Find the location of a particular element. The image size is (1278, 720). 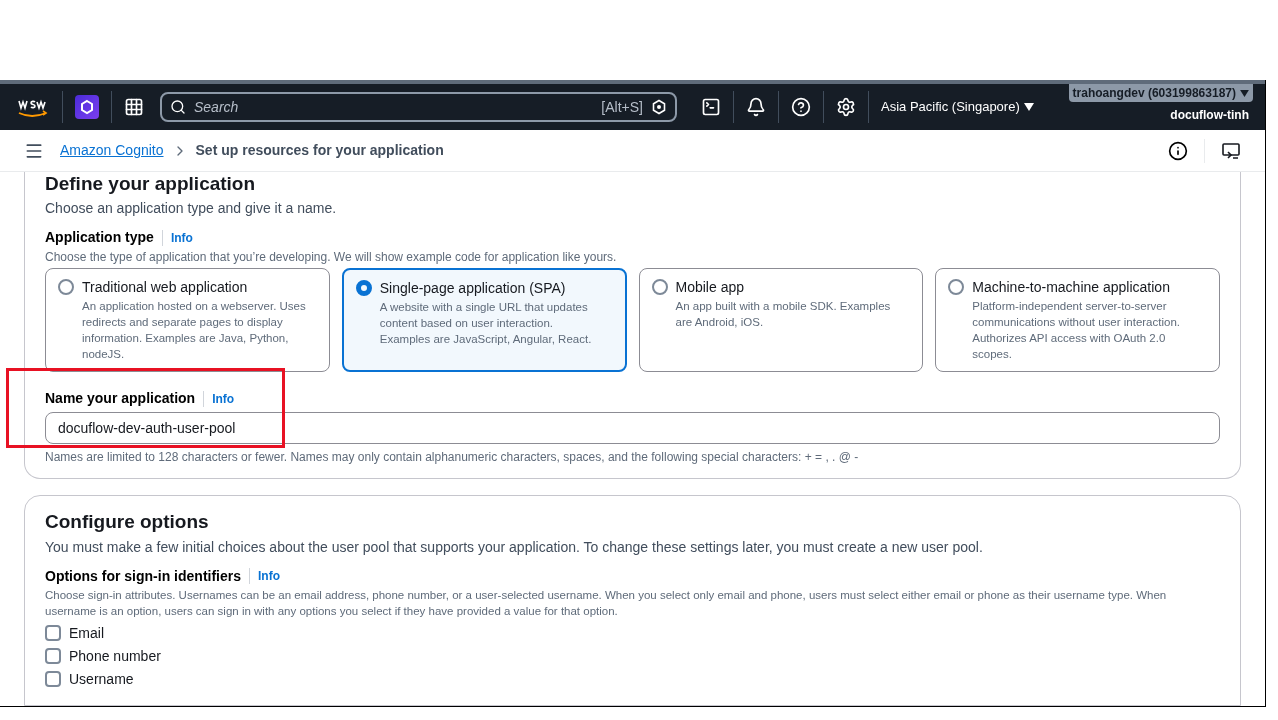

region-selector: Asia Pacific (Singapore) is located at coordinates (957, 107).